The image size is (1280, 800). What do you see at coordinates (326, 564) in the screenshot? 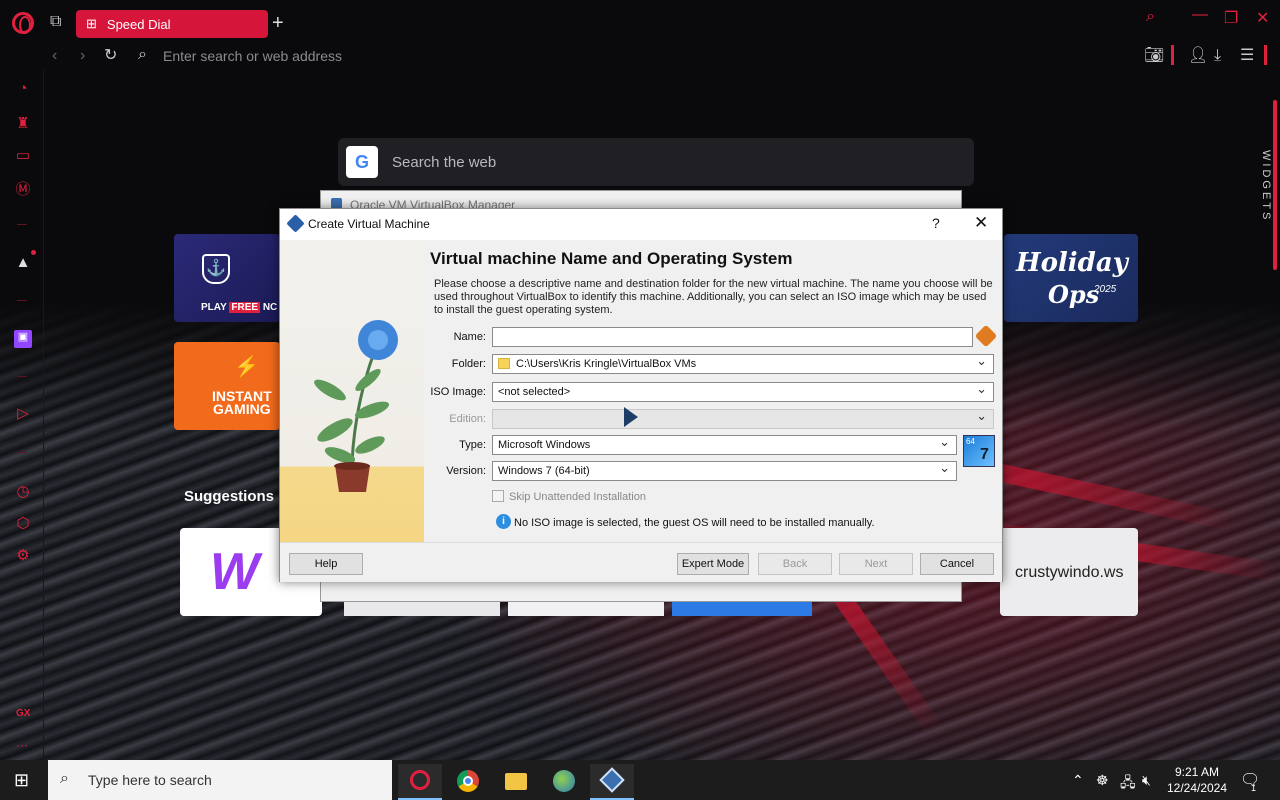
I see `help-button: Help` at bounding box center [326, 564].